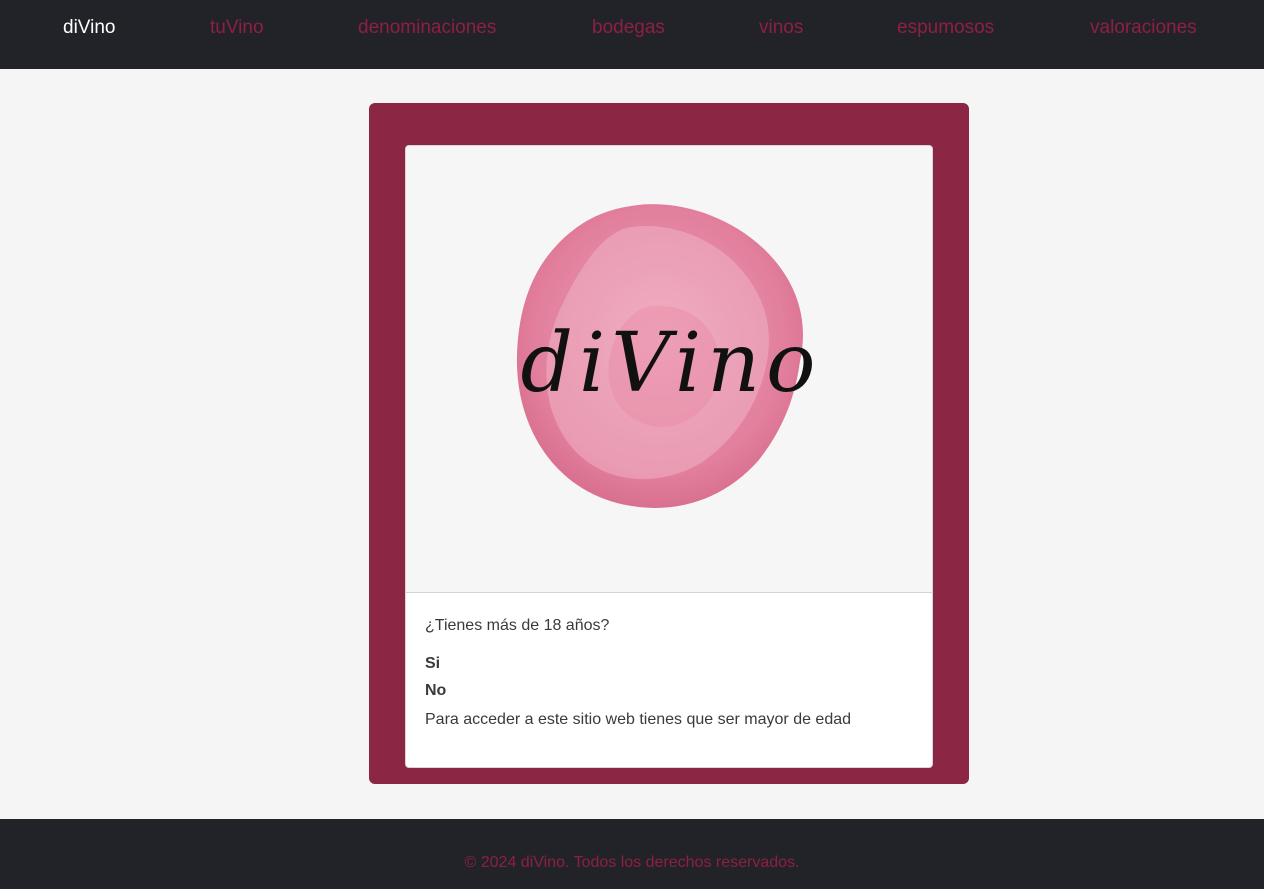 Image resolution: width=1264 pixels, height=889 pixels. Describe the element at coordinates (89, 28) in the screenshot. I see `nav-brand-link: diVino` at that location.